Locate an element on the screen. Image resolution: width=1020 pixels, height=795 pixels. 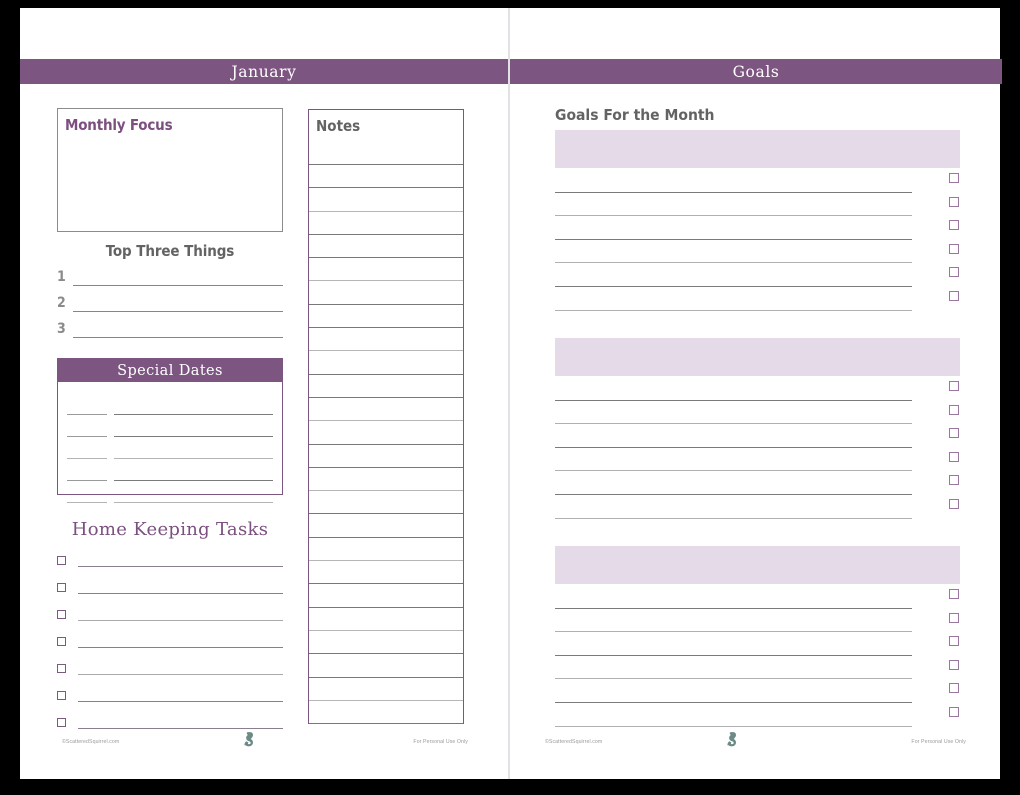
top-three-row: 3 is located at coordinates (170, 326).